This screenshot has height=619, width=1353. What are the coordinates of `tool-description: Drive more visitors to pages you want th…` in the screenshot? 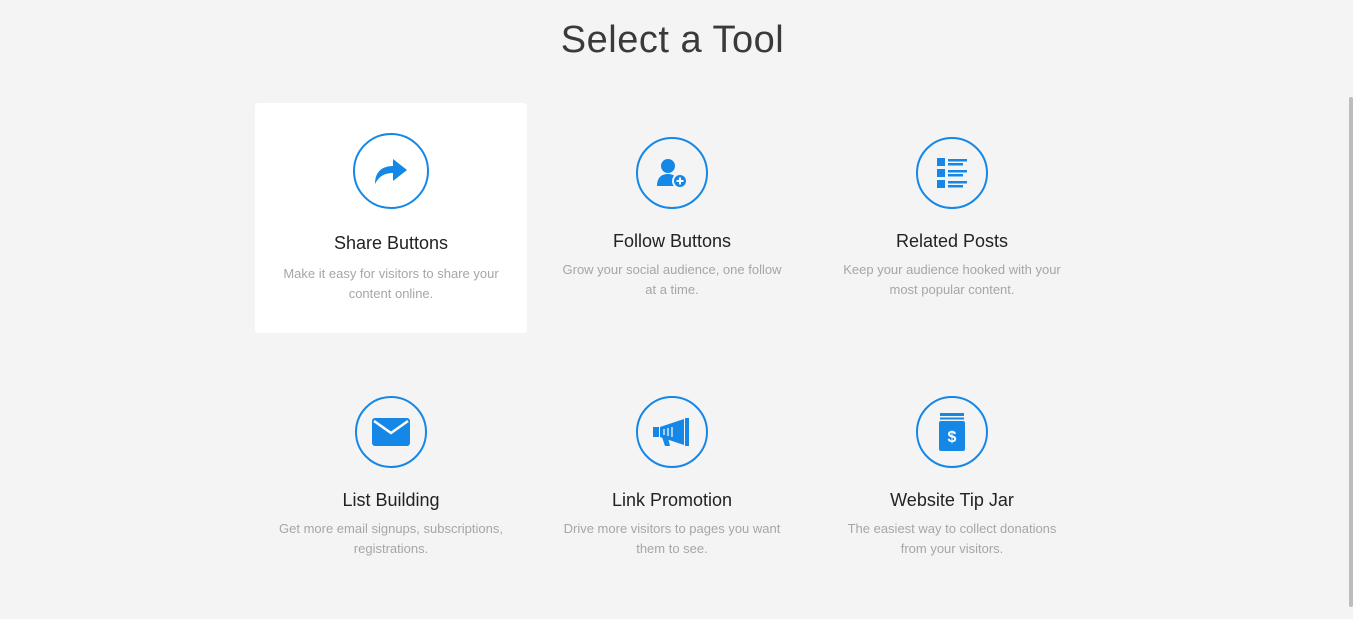 It's located at (672, 538).